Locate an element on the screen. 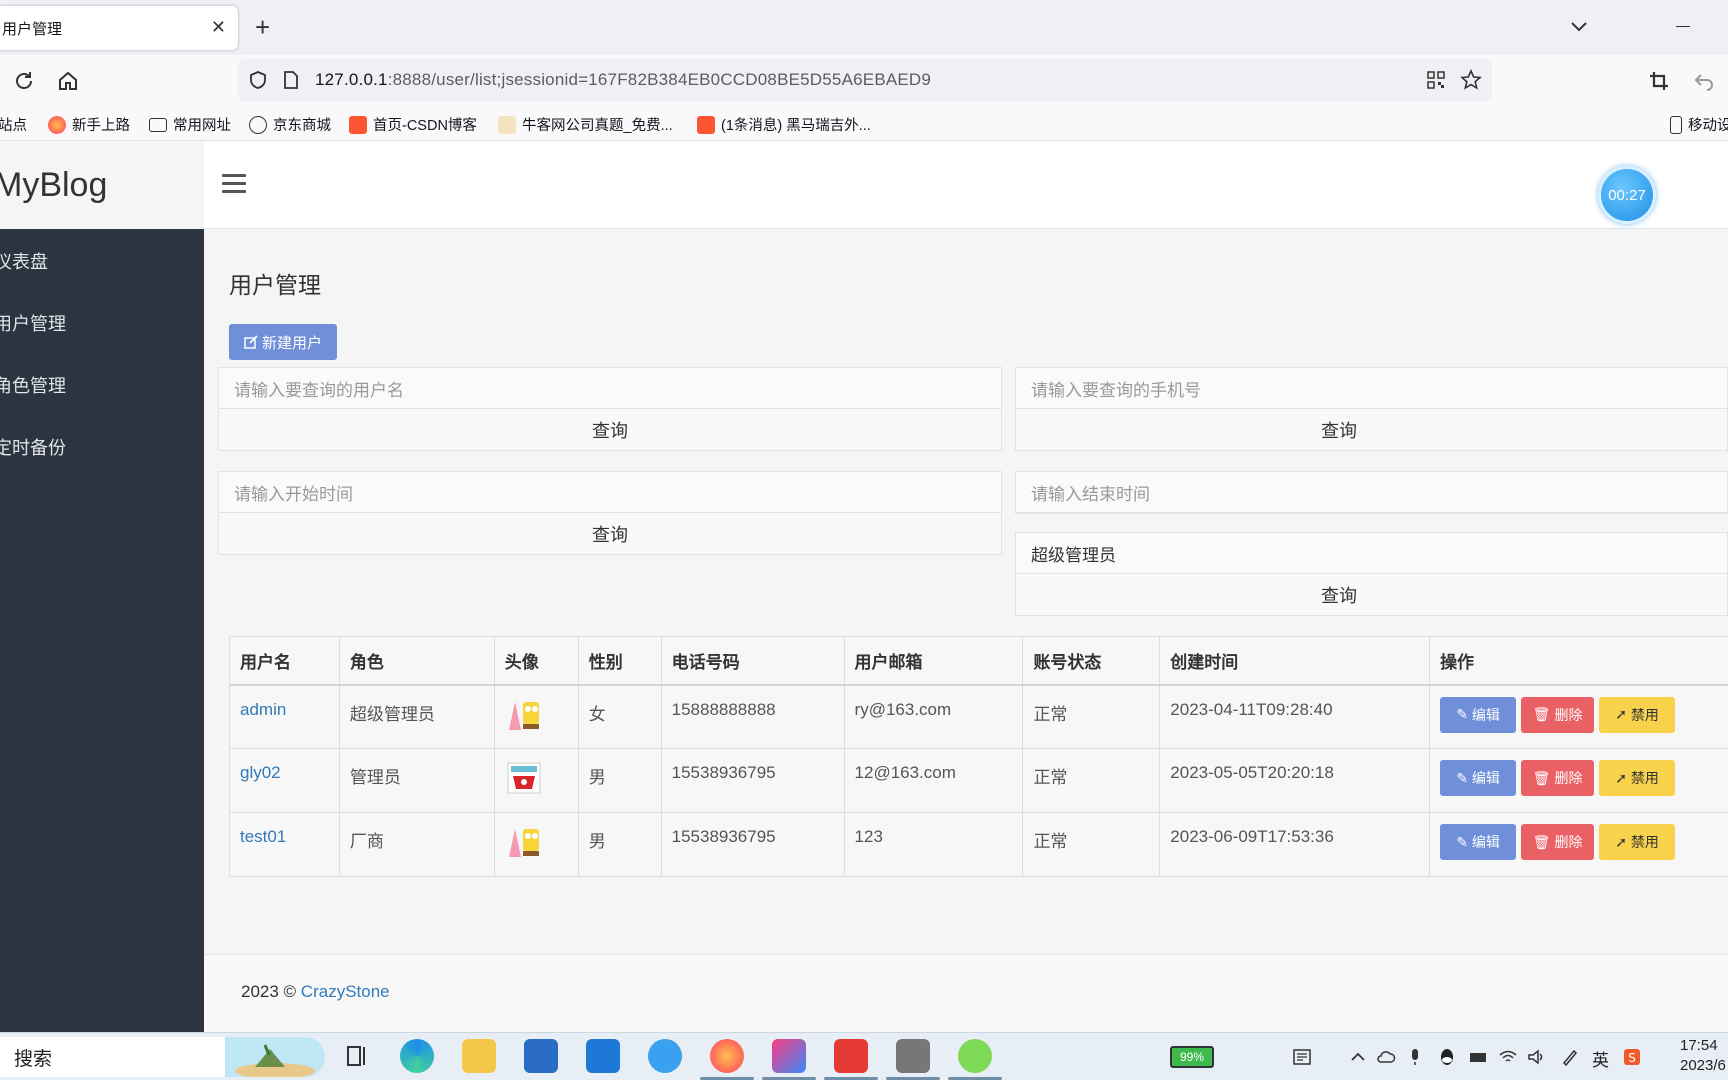  bookmark-item: f站点 is located at coordinates (13, 124).